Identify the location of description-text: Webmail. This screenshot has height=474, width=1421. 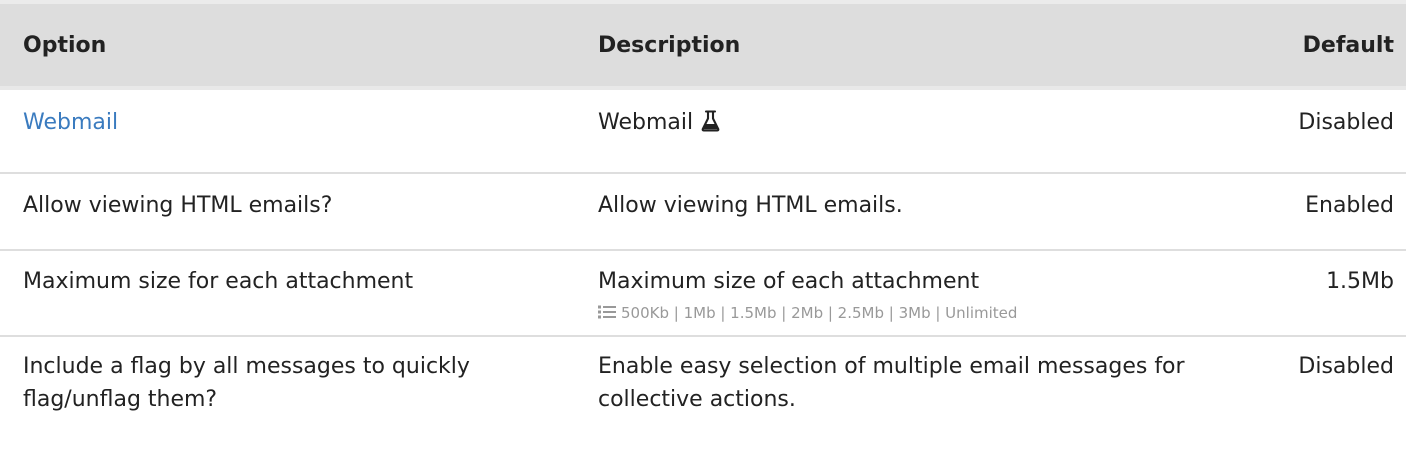
(646, 122).